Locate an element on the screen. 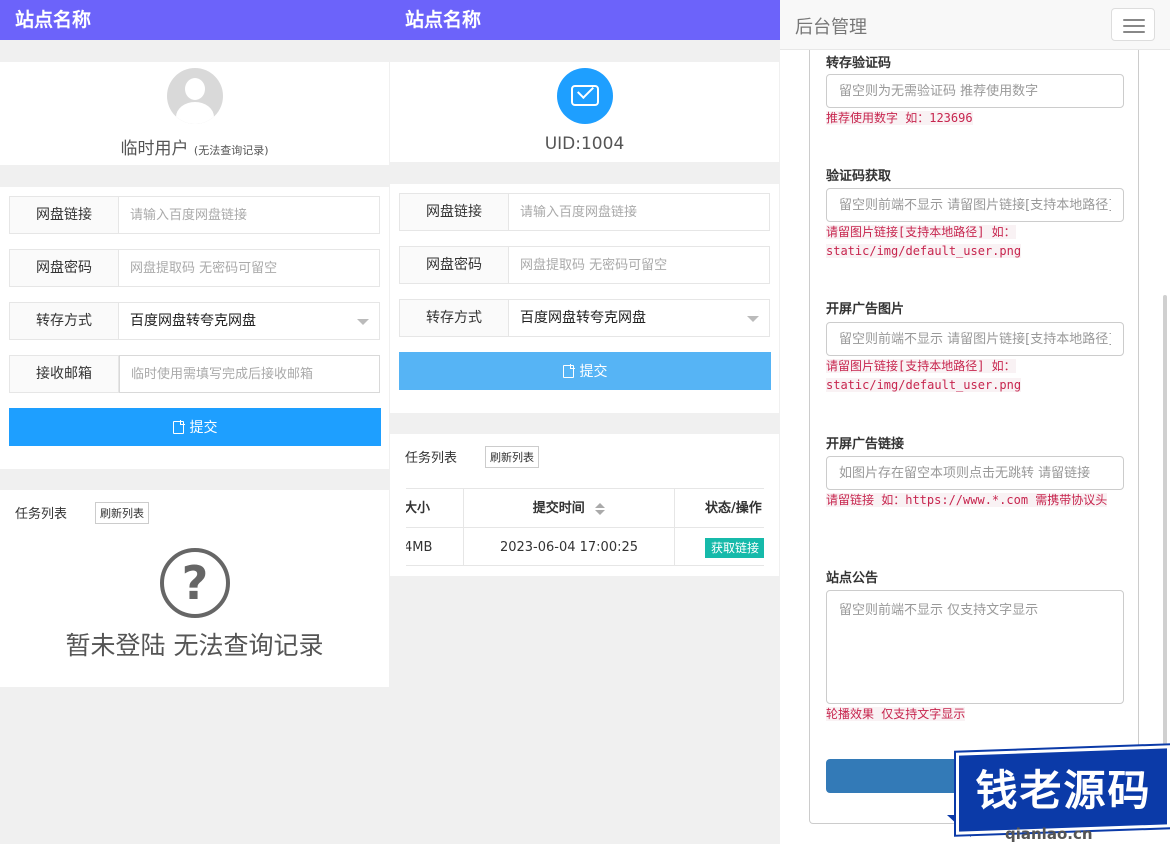 The height and width of the screenshot is (844, 1170). envelope-icon is located at coordinates (584, 95).